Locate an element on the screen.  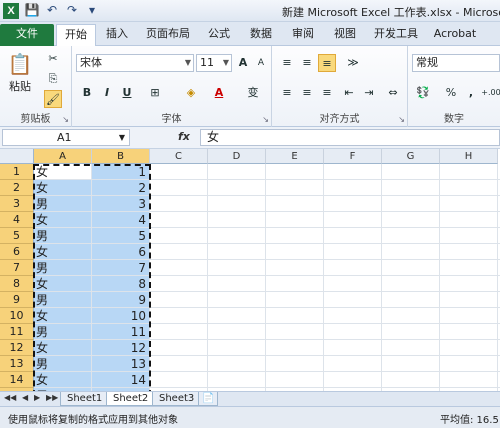
cell-a9: 男 is located at coordinates (63, 300).